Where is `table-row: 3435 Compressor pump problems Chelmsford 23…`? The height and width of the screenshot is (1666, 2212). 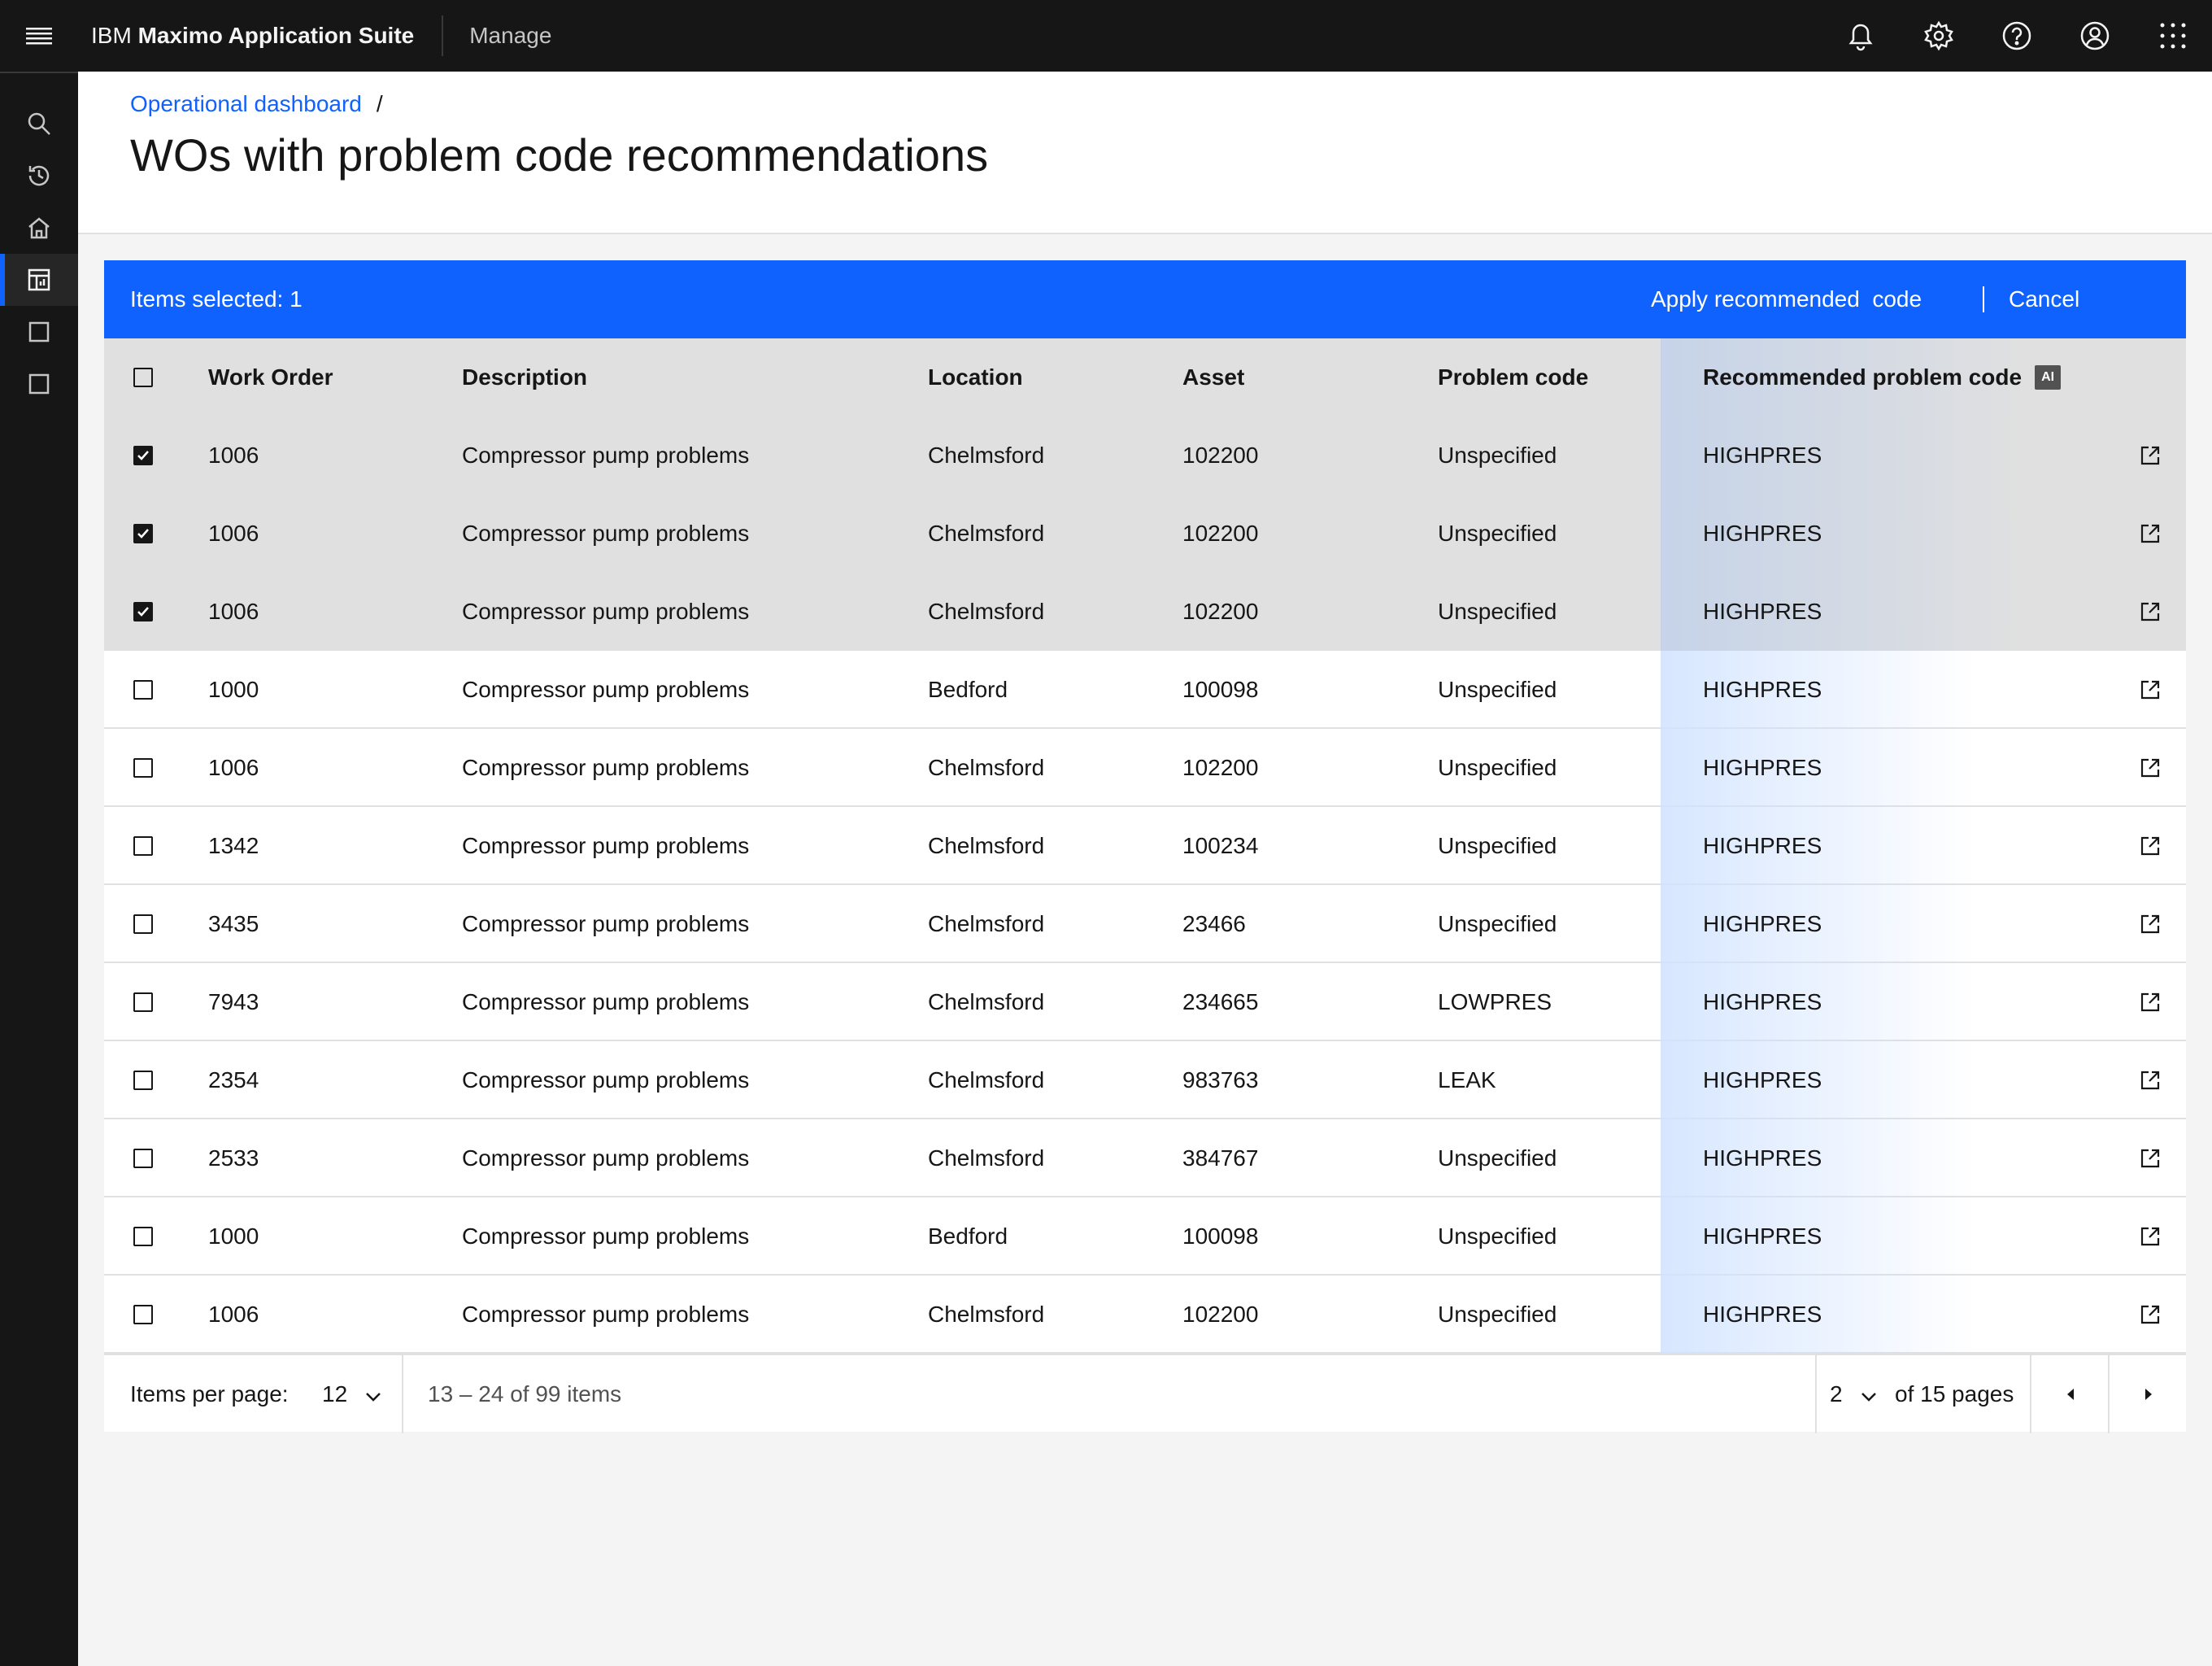 table-row: 3435 Compressor pump problems Chelmsford 23… is located at coordinates (1145, 924).